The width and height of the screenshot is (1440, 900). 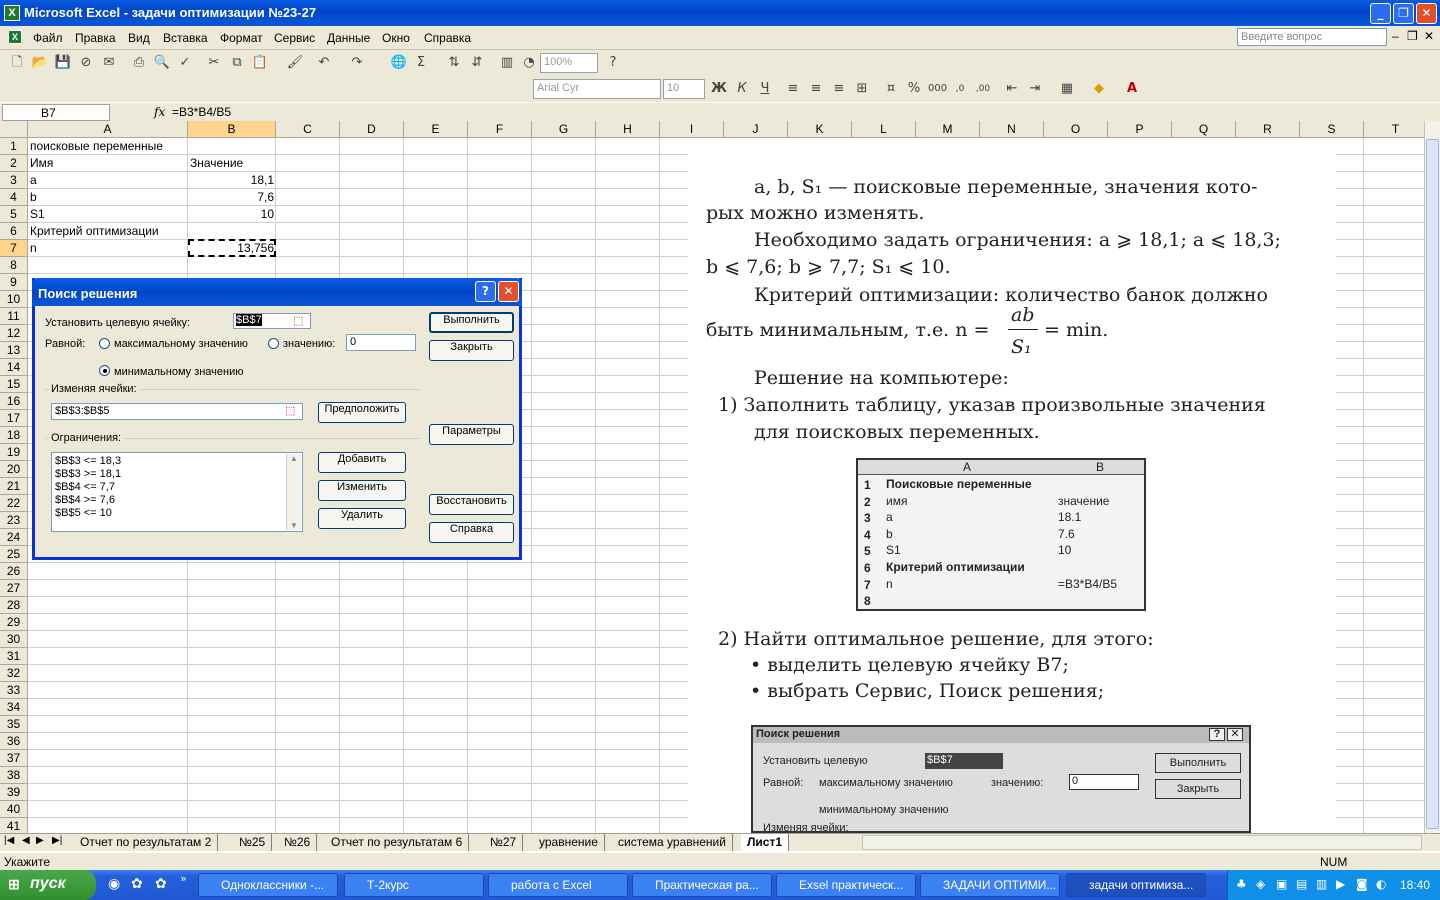 What do you see at coordinates (884, 129) in the screenshot?
I see `column-header-l: L` at bounding box center [884, 129].